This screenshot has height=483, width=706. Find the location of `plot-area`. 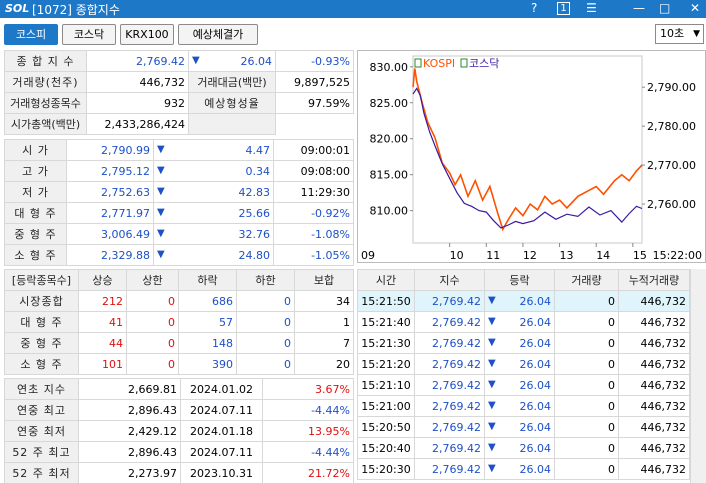

plot-area is located at coordinates (527, 149).